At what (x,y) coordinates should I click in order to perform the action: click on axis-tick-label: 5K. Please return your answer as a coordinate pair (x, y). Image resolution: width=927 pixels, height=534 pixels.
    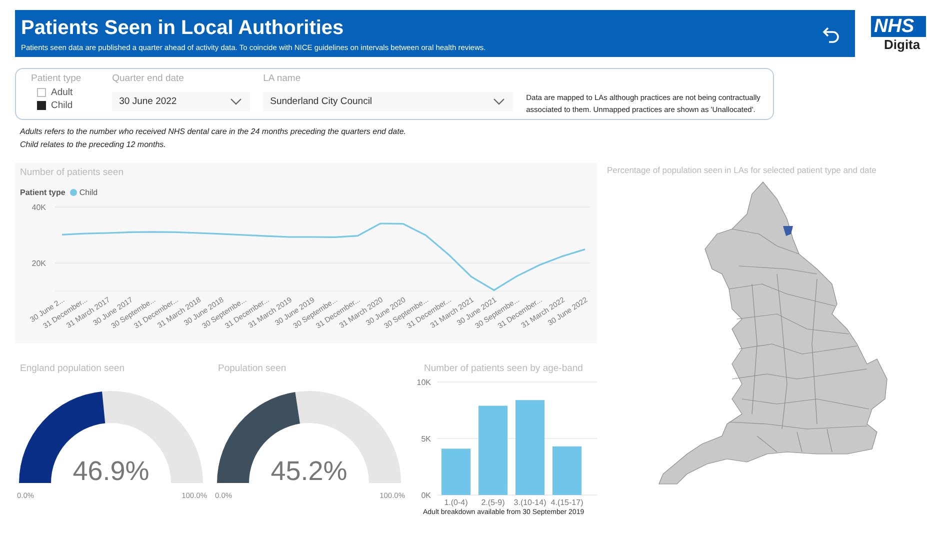
    Looking at the image, I should click on (426, 439).